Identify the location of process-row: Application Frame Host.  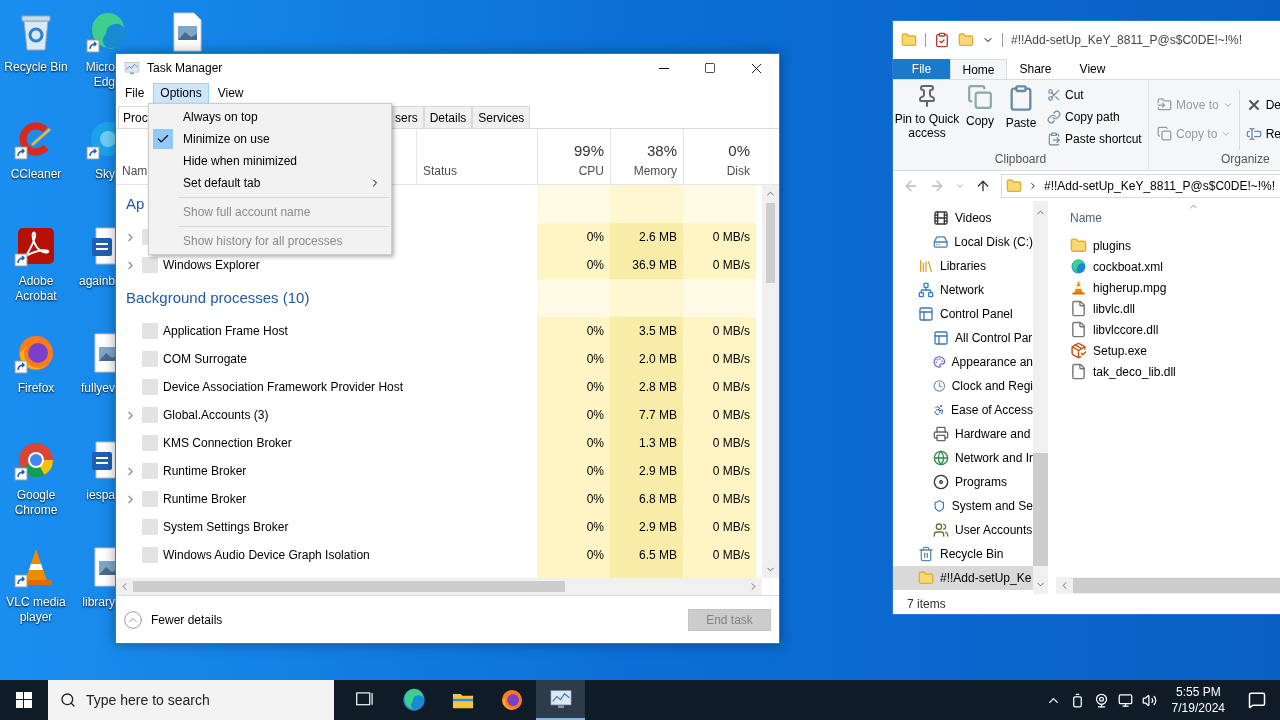
(326, 331).